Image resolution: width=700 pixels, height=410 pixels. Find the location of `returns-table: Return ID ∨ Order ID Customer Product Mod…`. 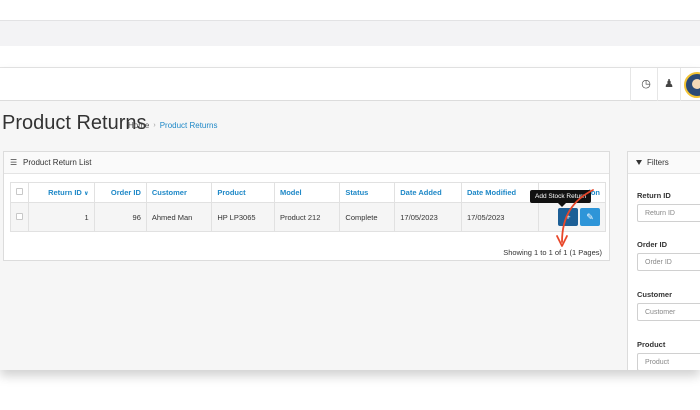

returns-table: Return ID ∨ Order ID Customer Product Mod… is located at coordinates (308, 207).